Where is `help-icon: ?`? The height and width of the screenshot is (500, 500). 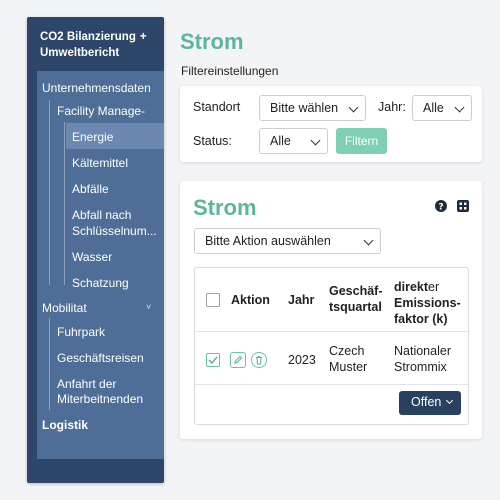
help-icon: ? is located at coordinates (441, 206).